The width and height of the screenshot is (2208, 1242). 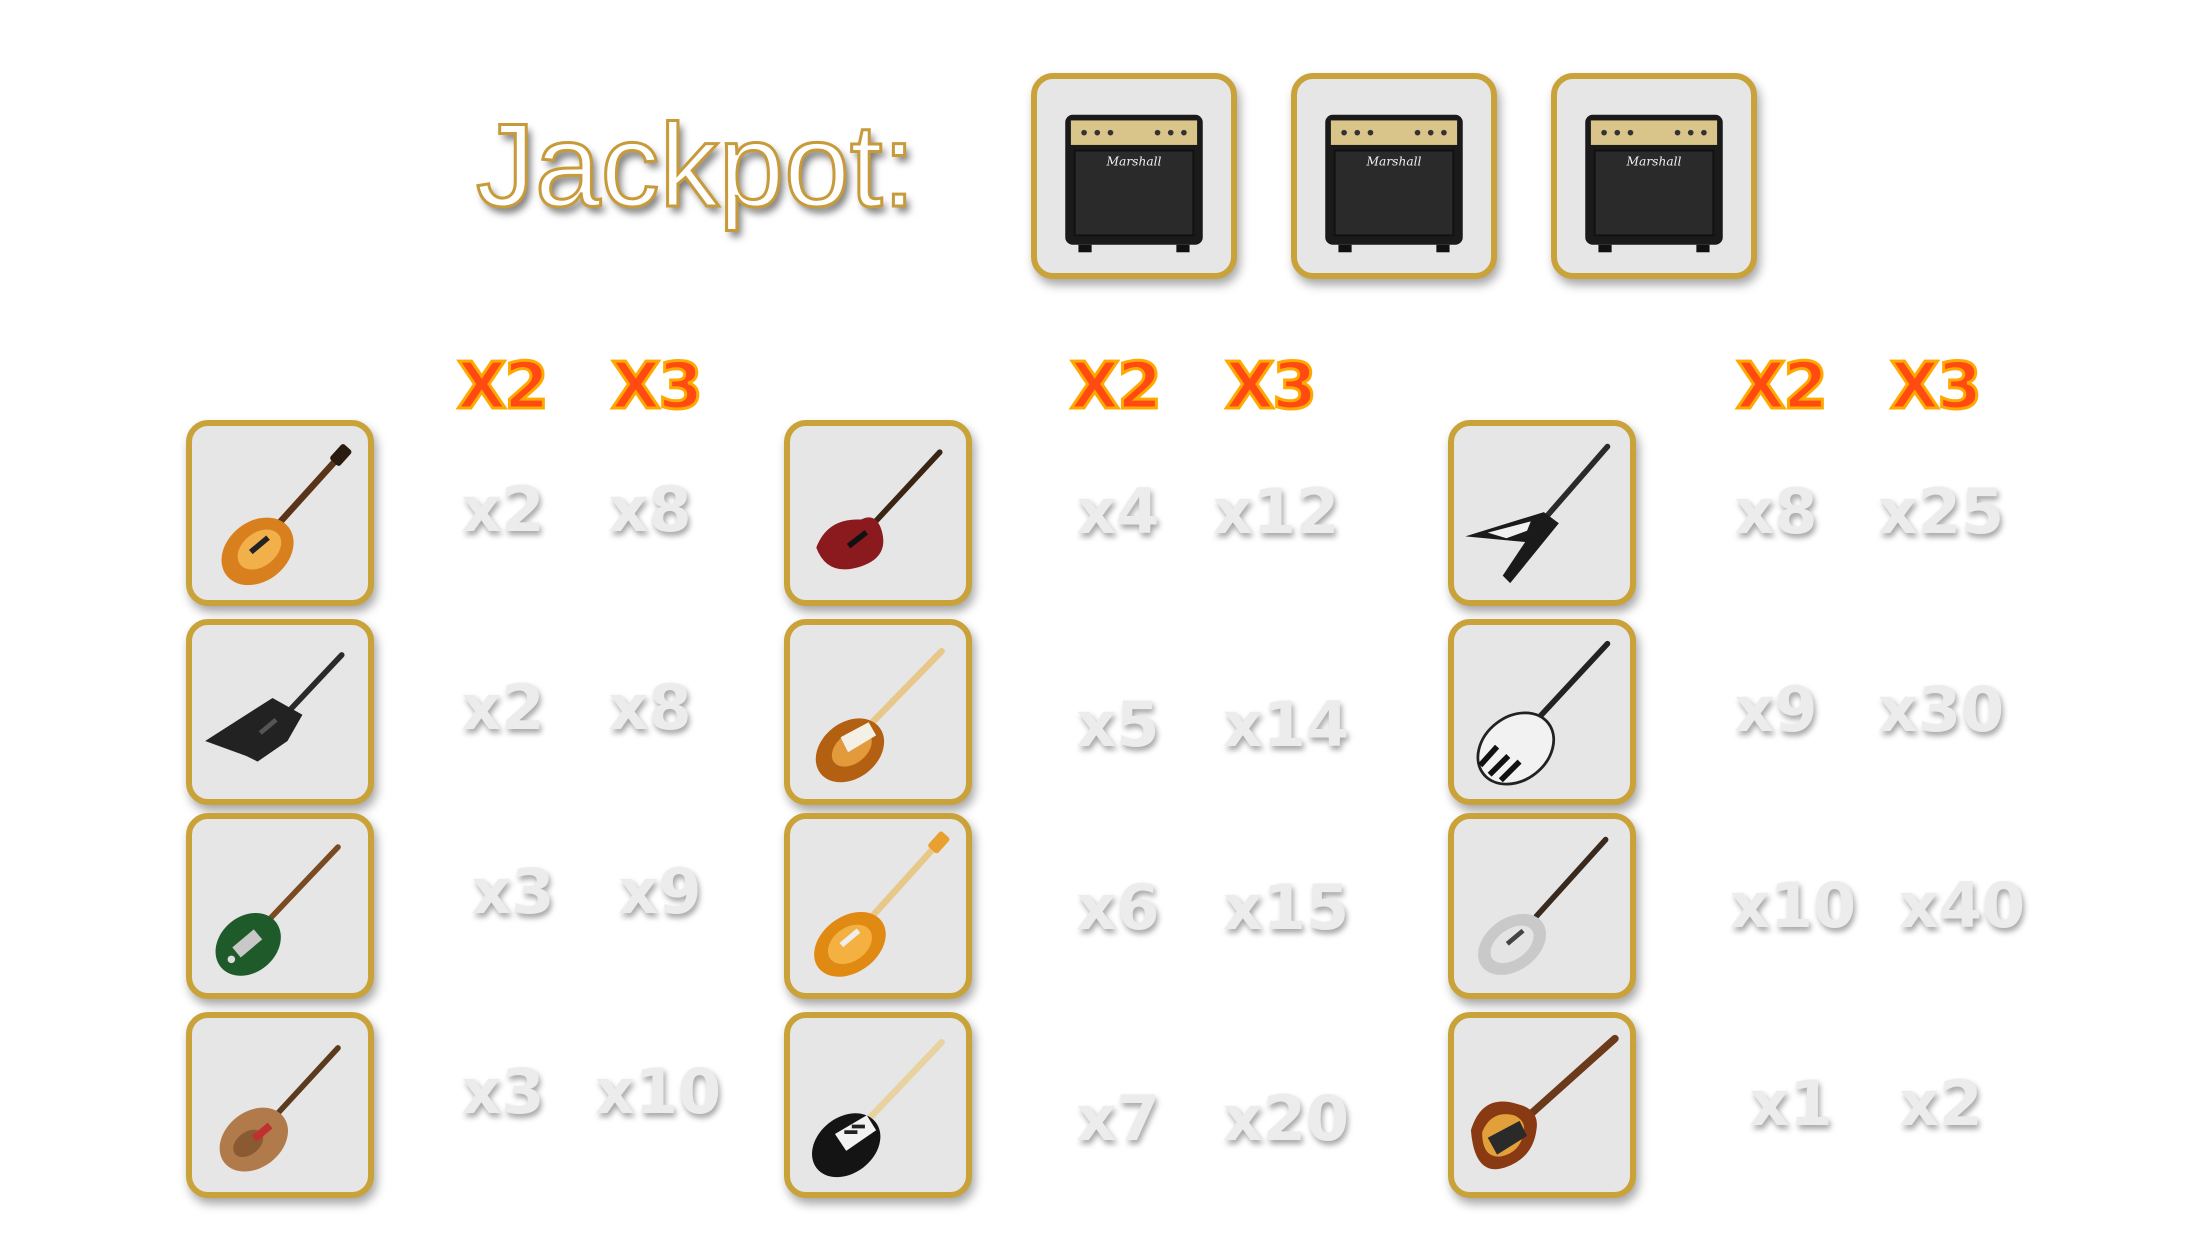 I want to click on green-offset-guitar-icon, so click(x=280, y=906).